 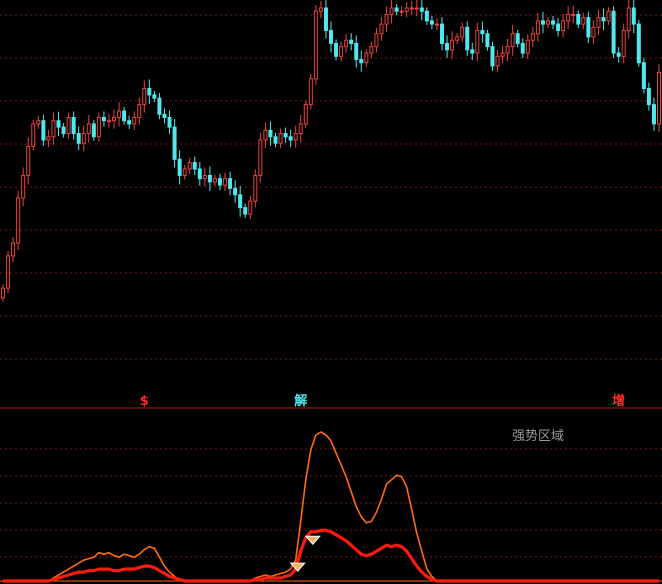 What do you see at coordinates (618, 401) in the screenshot?
I see `signal-marker: 增` at bounding box center [618, 401].